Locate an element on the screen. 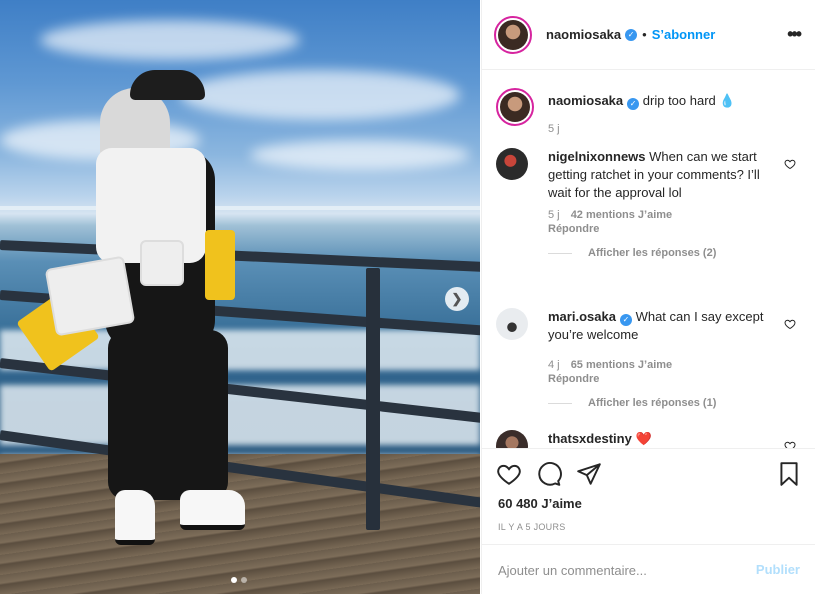 This screenshot has width=815, height=594. chevron-right-icon: ❯ is located at coordinates (457, 298).